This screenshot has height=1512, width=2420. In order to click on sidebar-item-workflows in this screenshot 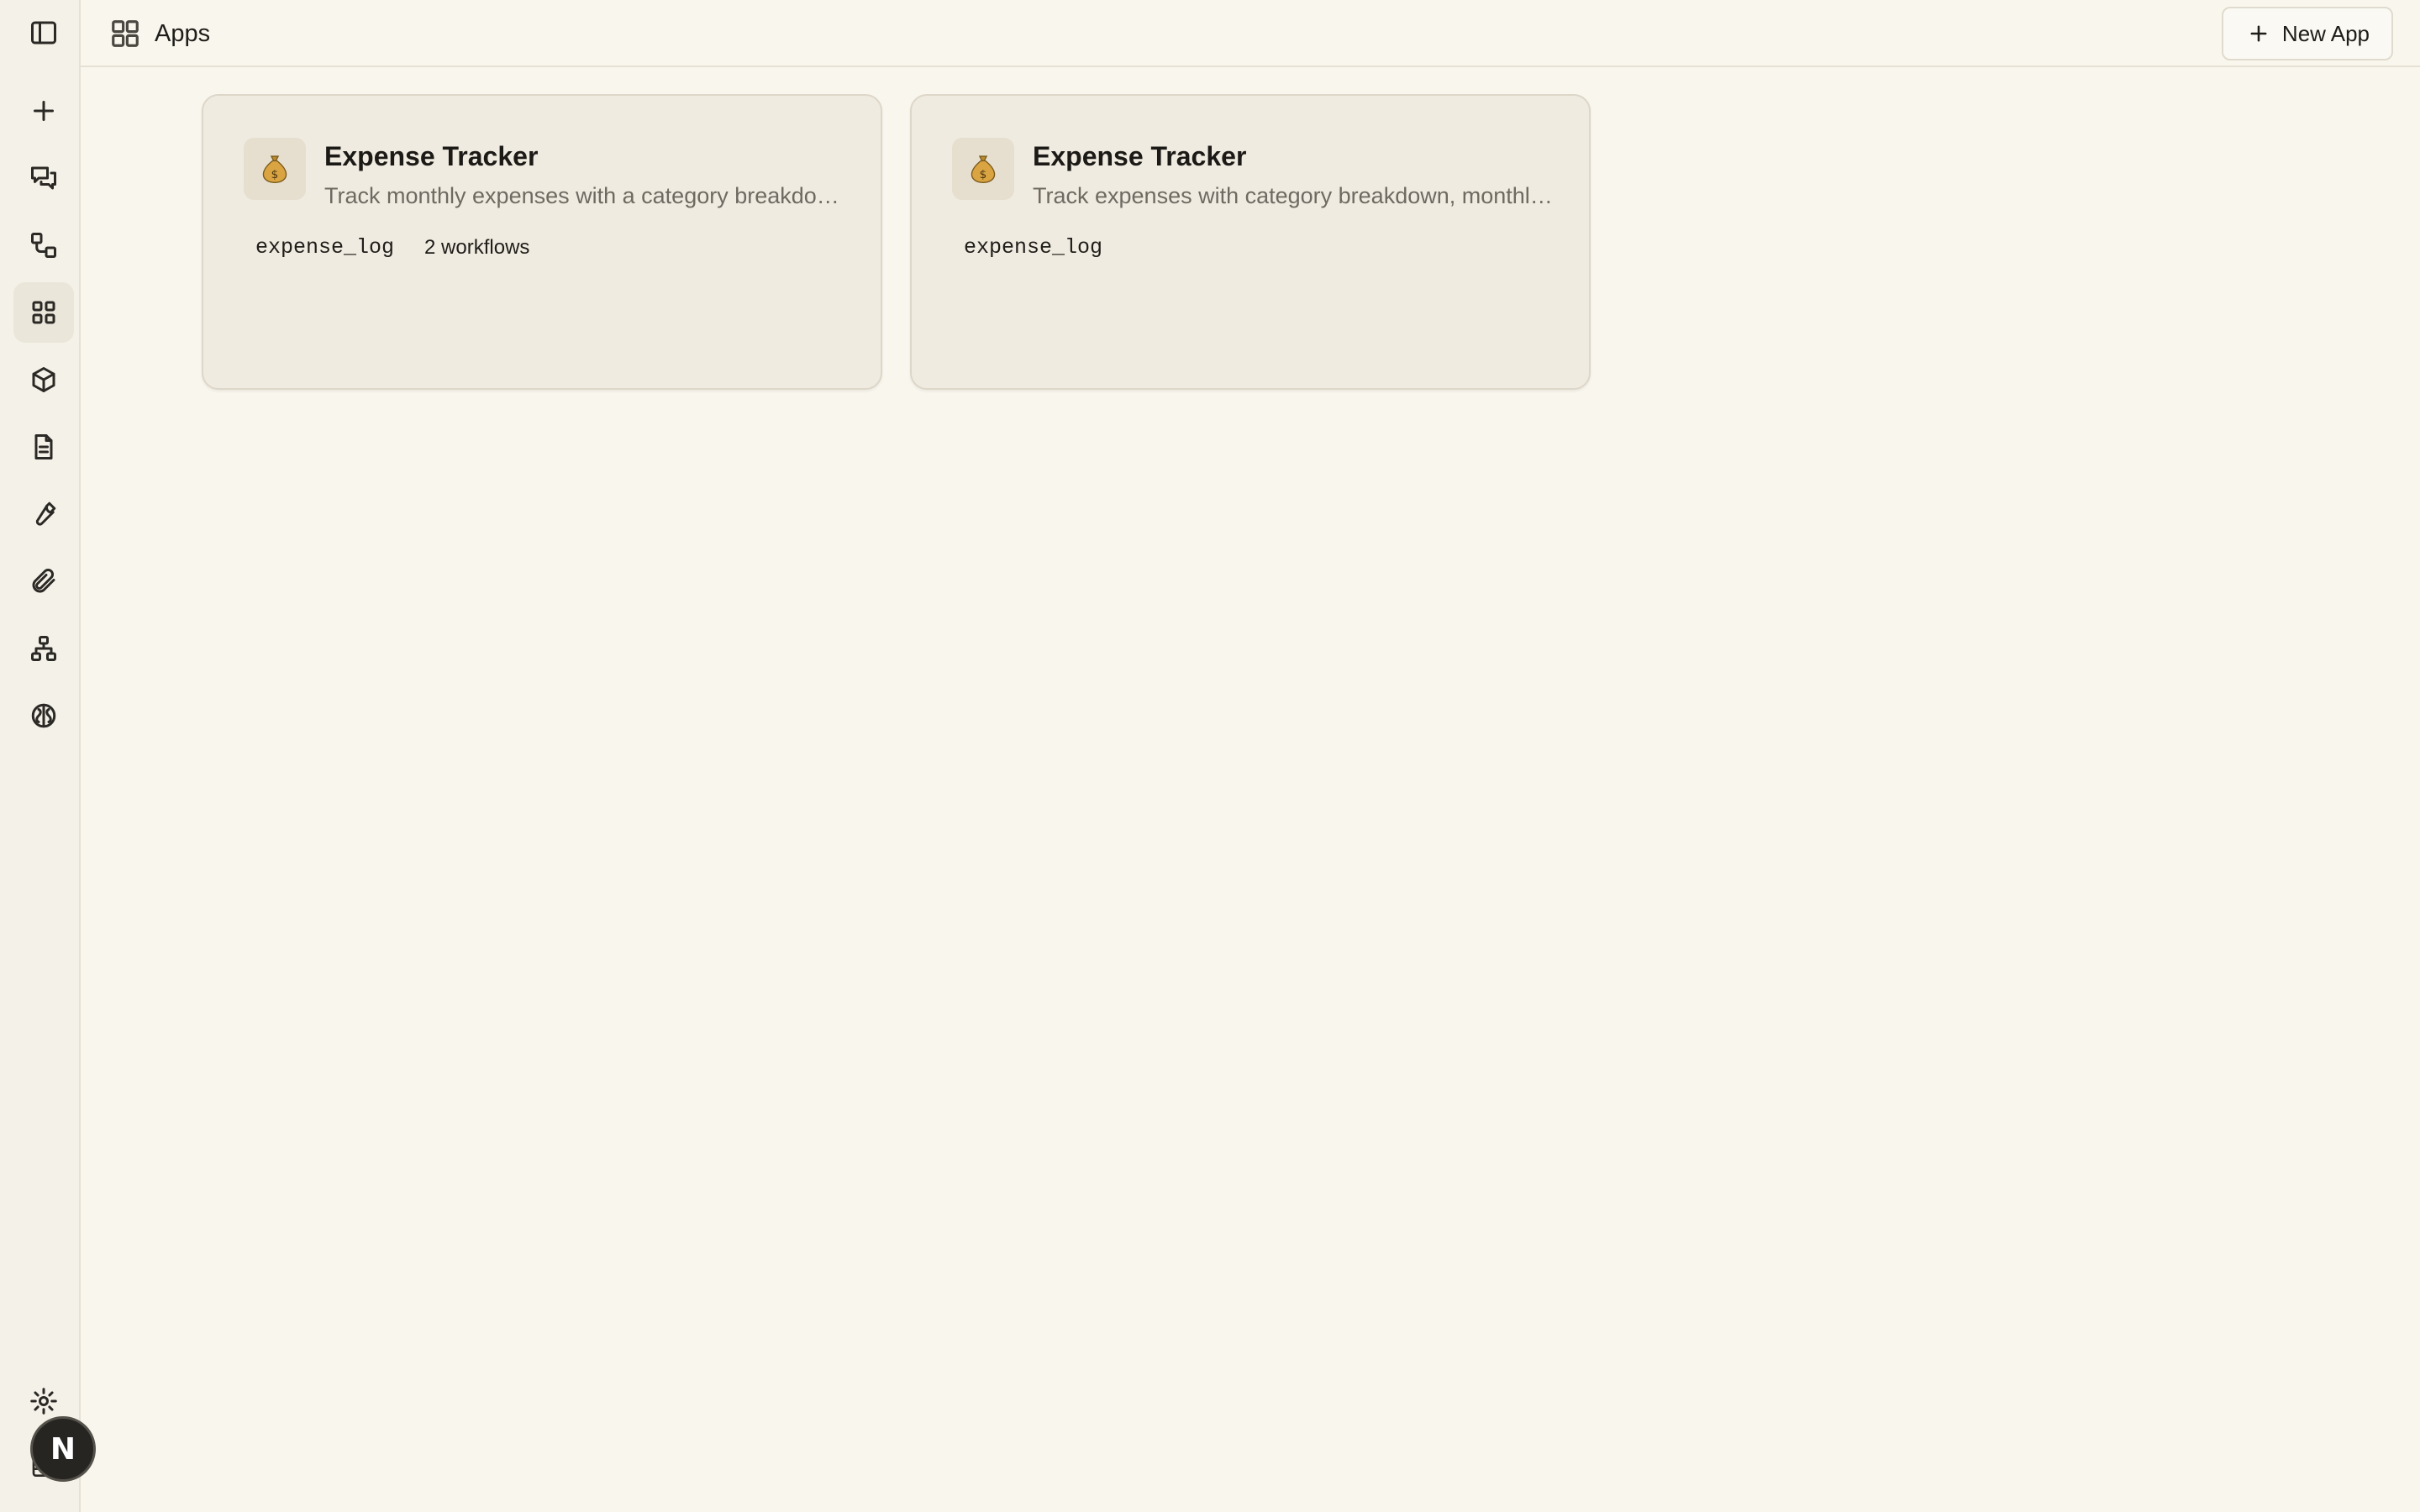, I will do `click(43, 245)`.